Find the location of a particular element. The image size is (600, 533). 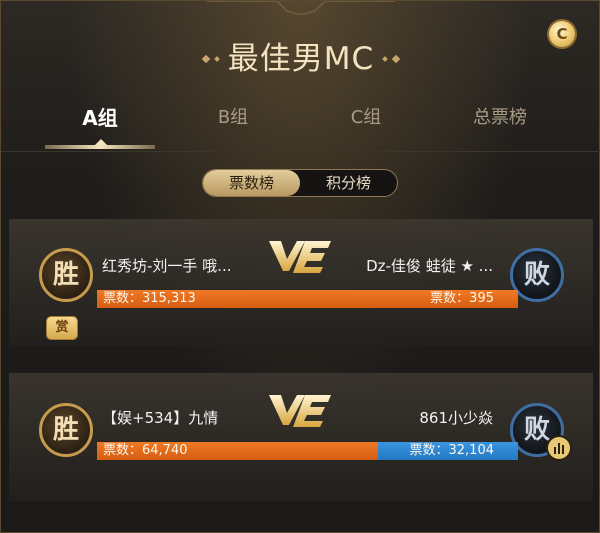

group-tabs: A组 B组 C组 总票榜 is located at coordinates (300, 124).